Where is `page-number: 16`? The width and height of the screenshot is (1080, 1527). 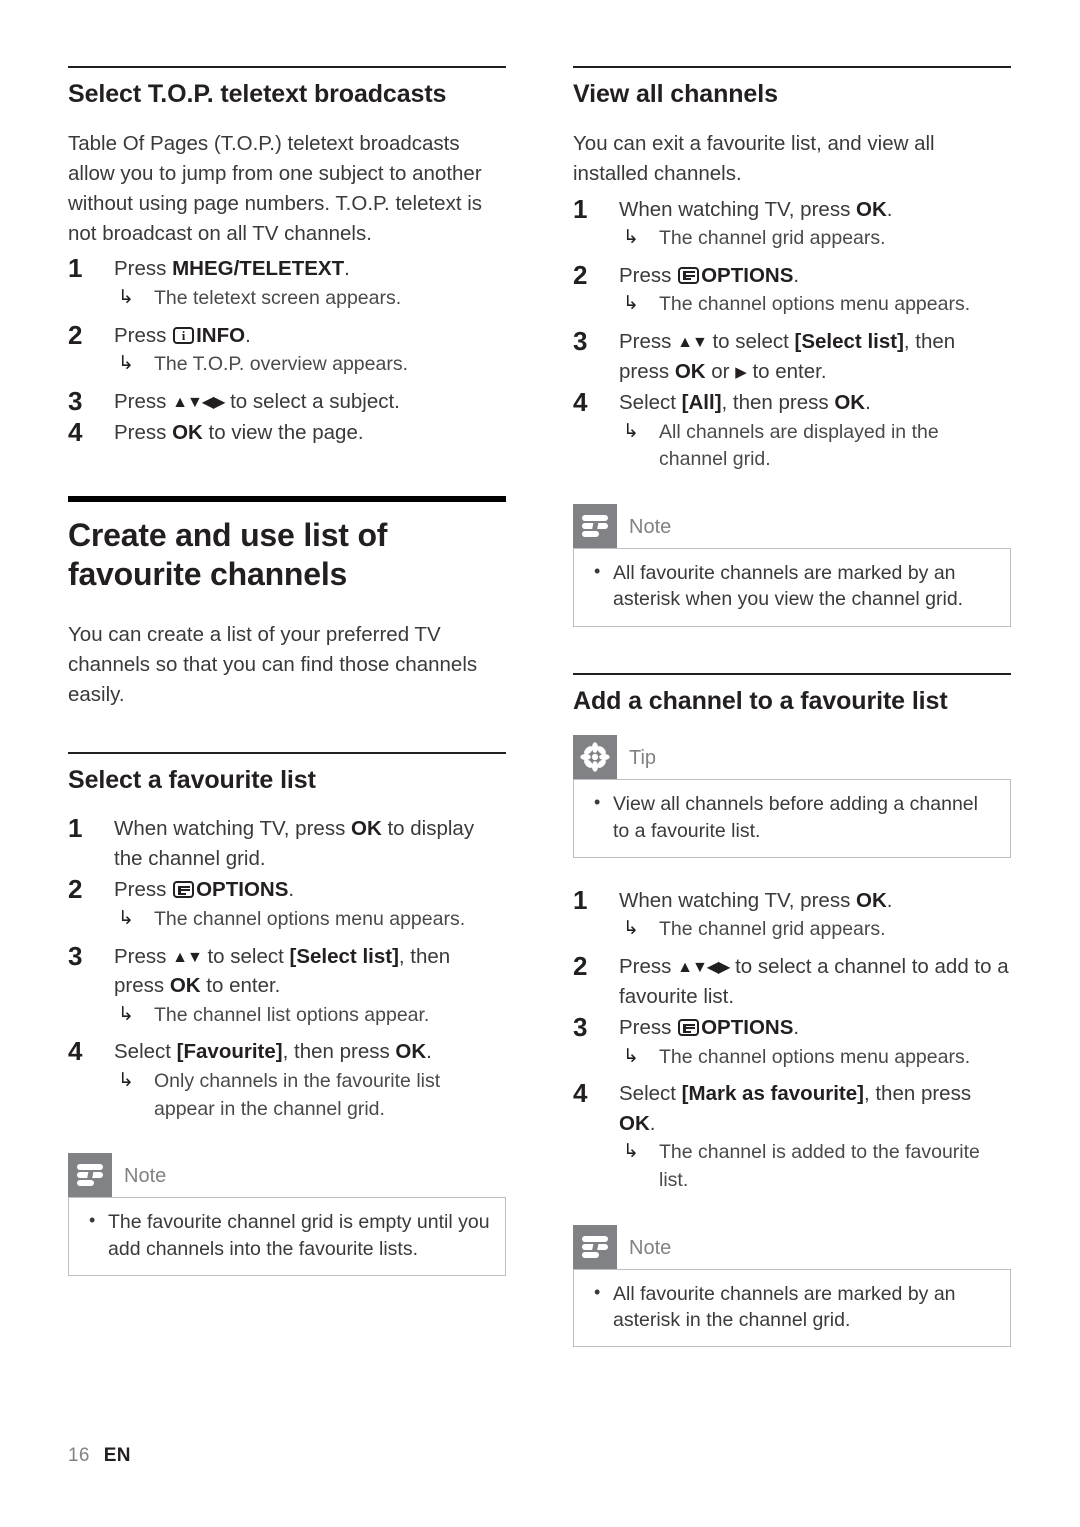
page-number: 16 is located at coordinates (79, 1455).